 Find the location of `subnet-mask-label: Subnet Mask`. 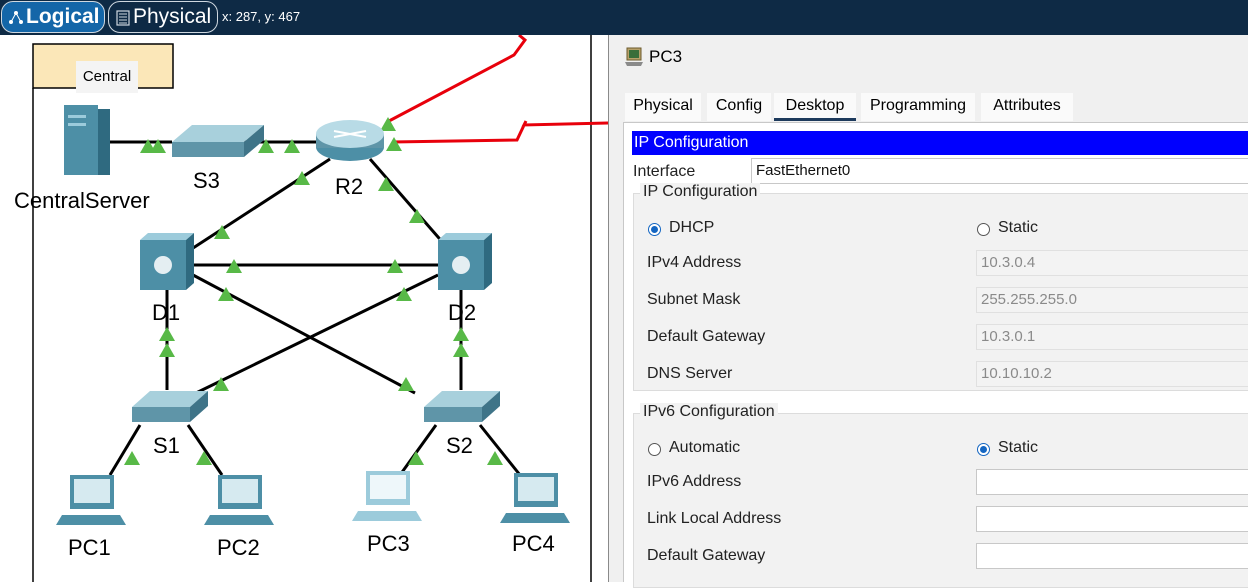

subnet-mask-label: Subnet Mask is located at coordinates (694, 299).